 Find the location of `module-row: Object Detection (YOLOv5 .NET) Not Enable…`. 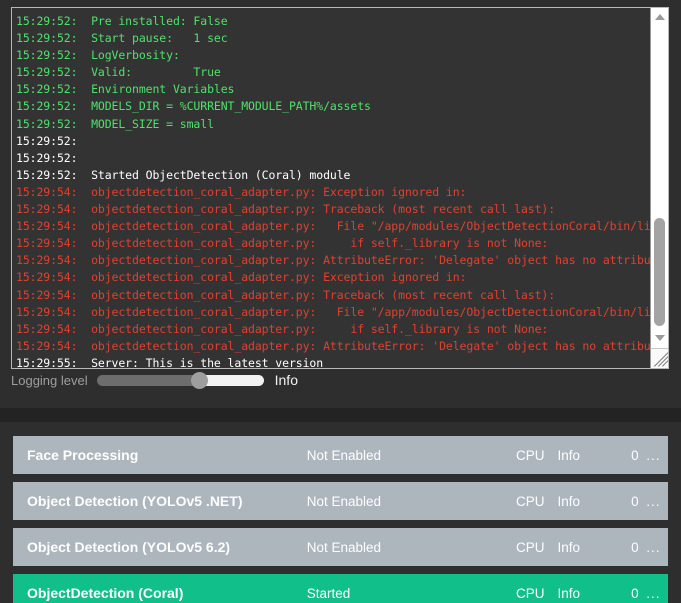

module-row: Object Detection (YOLOv5 .NET) Not Enable… is located at coordinates (340, 501).